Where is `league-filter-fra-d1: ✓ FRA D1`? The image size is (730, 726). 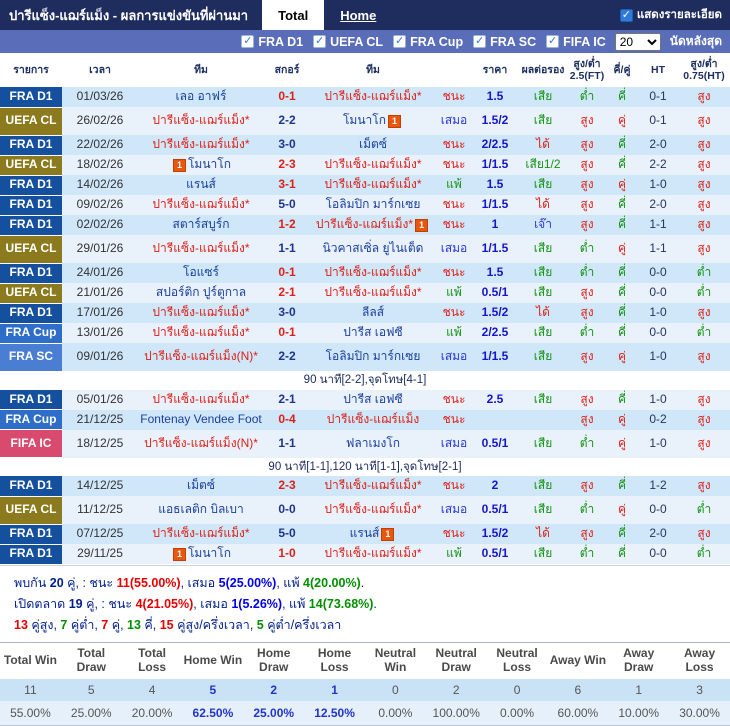 league-filter-fra-d1: ✓ FRA D1 is located at coordinates (272, 42).